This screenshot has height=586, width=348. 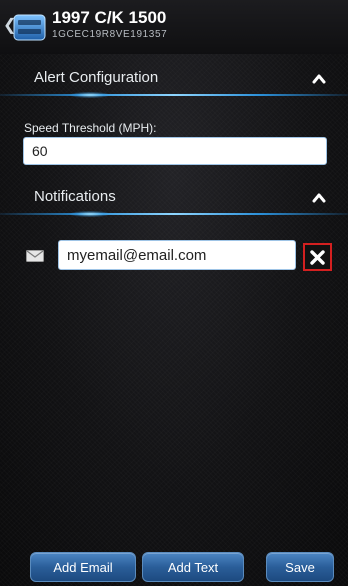 What do you see at coordinates (175, 151) in the screenshot?
I see `speed-threshold-input` at bounding box center [175, 151].